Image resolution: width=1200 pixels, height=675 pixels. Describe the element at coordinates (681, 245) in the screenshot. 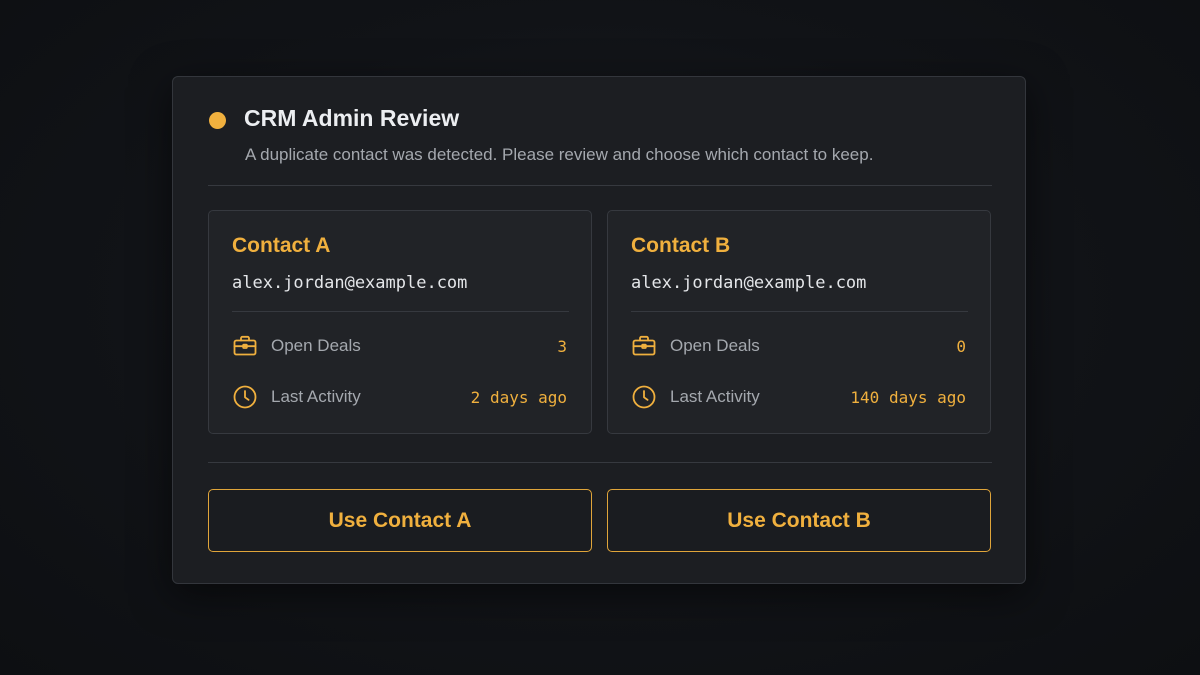

I see `contact-b-title: Contact B` at that location.